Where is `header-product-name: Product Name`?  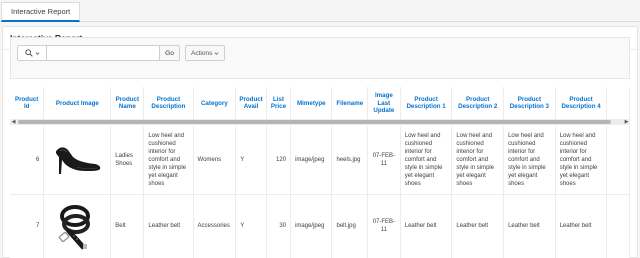
header-product-name: Product Name is located at coordinates (127, 104).